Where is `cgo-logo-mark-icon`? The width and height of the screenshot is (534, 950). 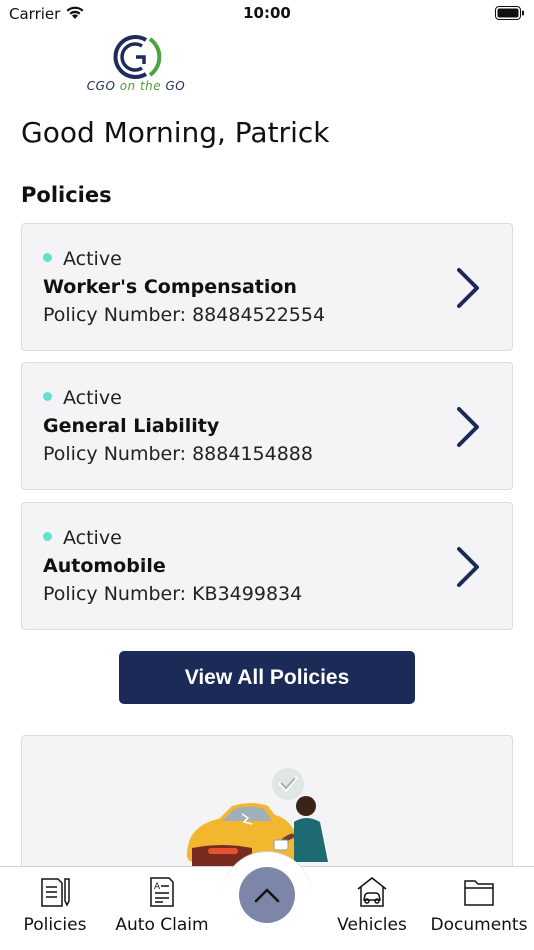 cgo-logo-mark-icon is located at coordinates (137, 57).